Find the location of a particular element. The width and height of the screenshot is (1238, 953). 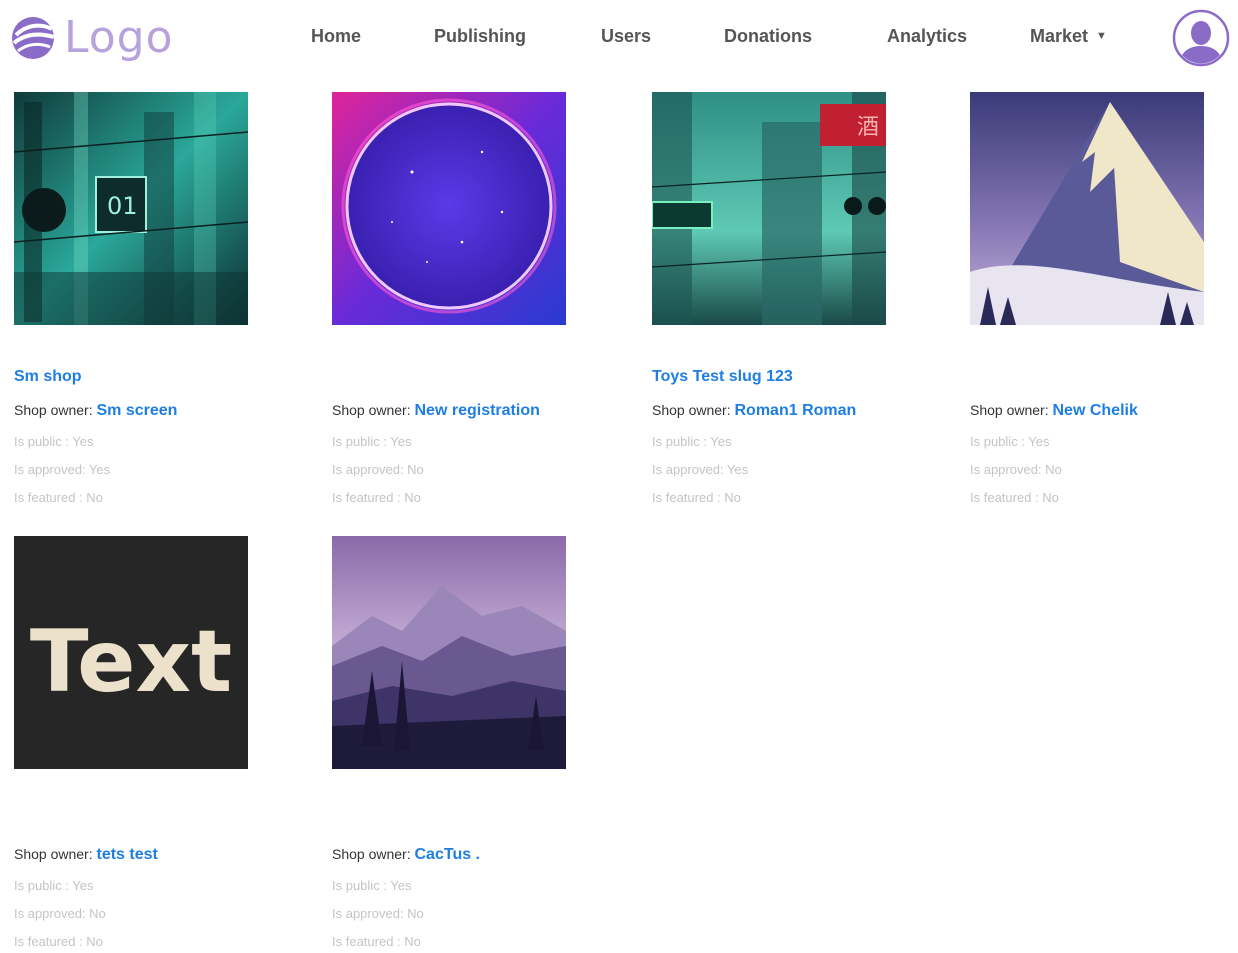

logo: Logo is located at coordinates (92, 38).